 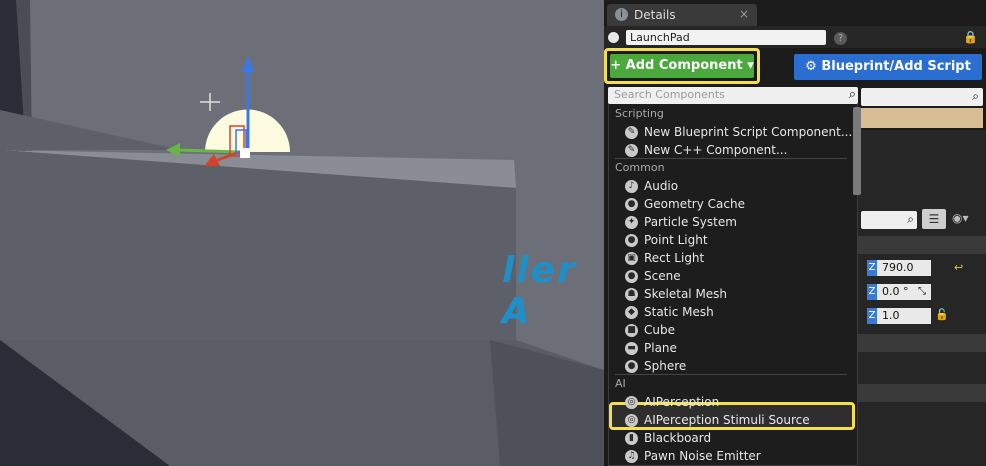 I want to click on lock-icon: 🔒, so click(x=970, y=37).